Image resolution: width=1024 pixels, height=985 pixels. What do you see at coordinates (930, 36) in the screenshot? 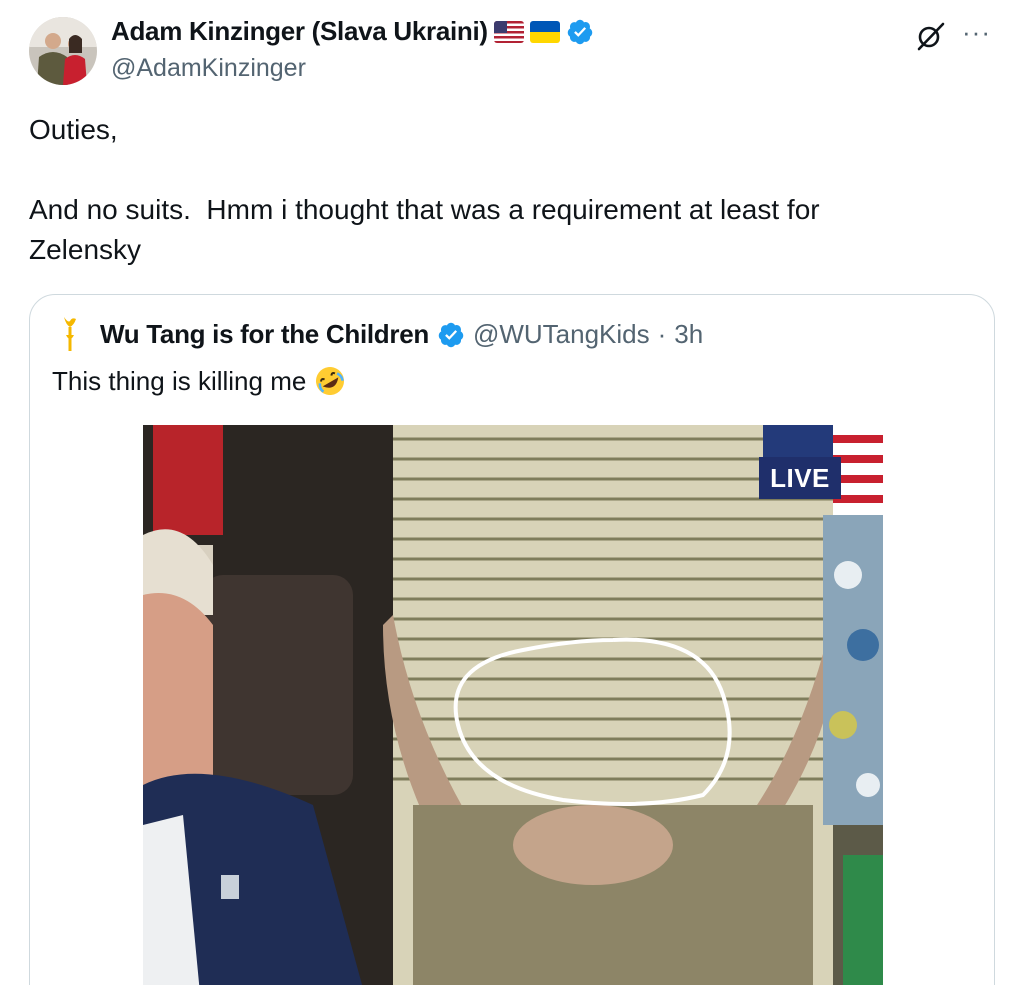
I see `grok-icon` at bounding box center [930, 36].